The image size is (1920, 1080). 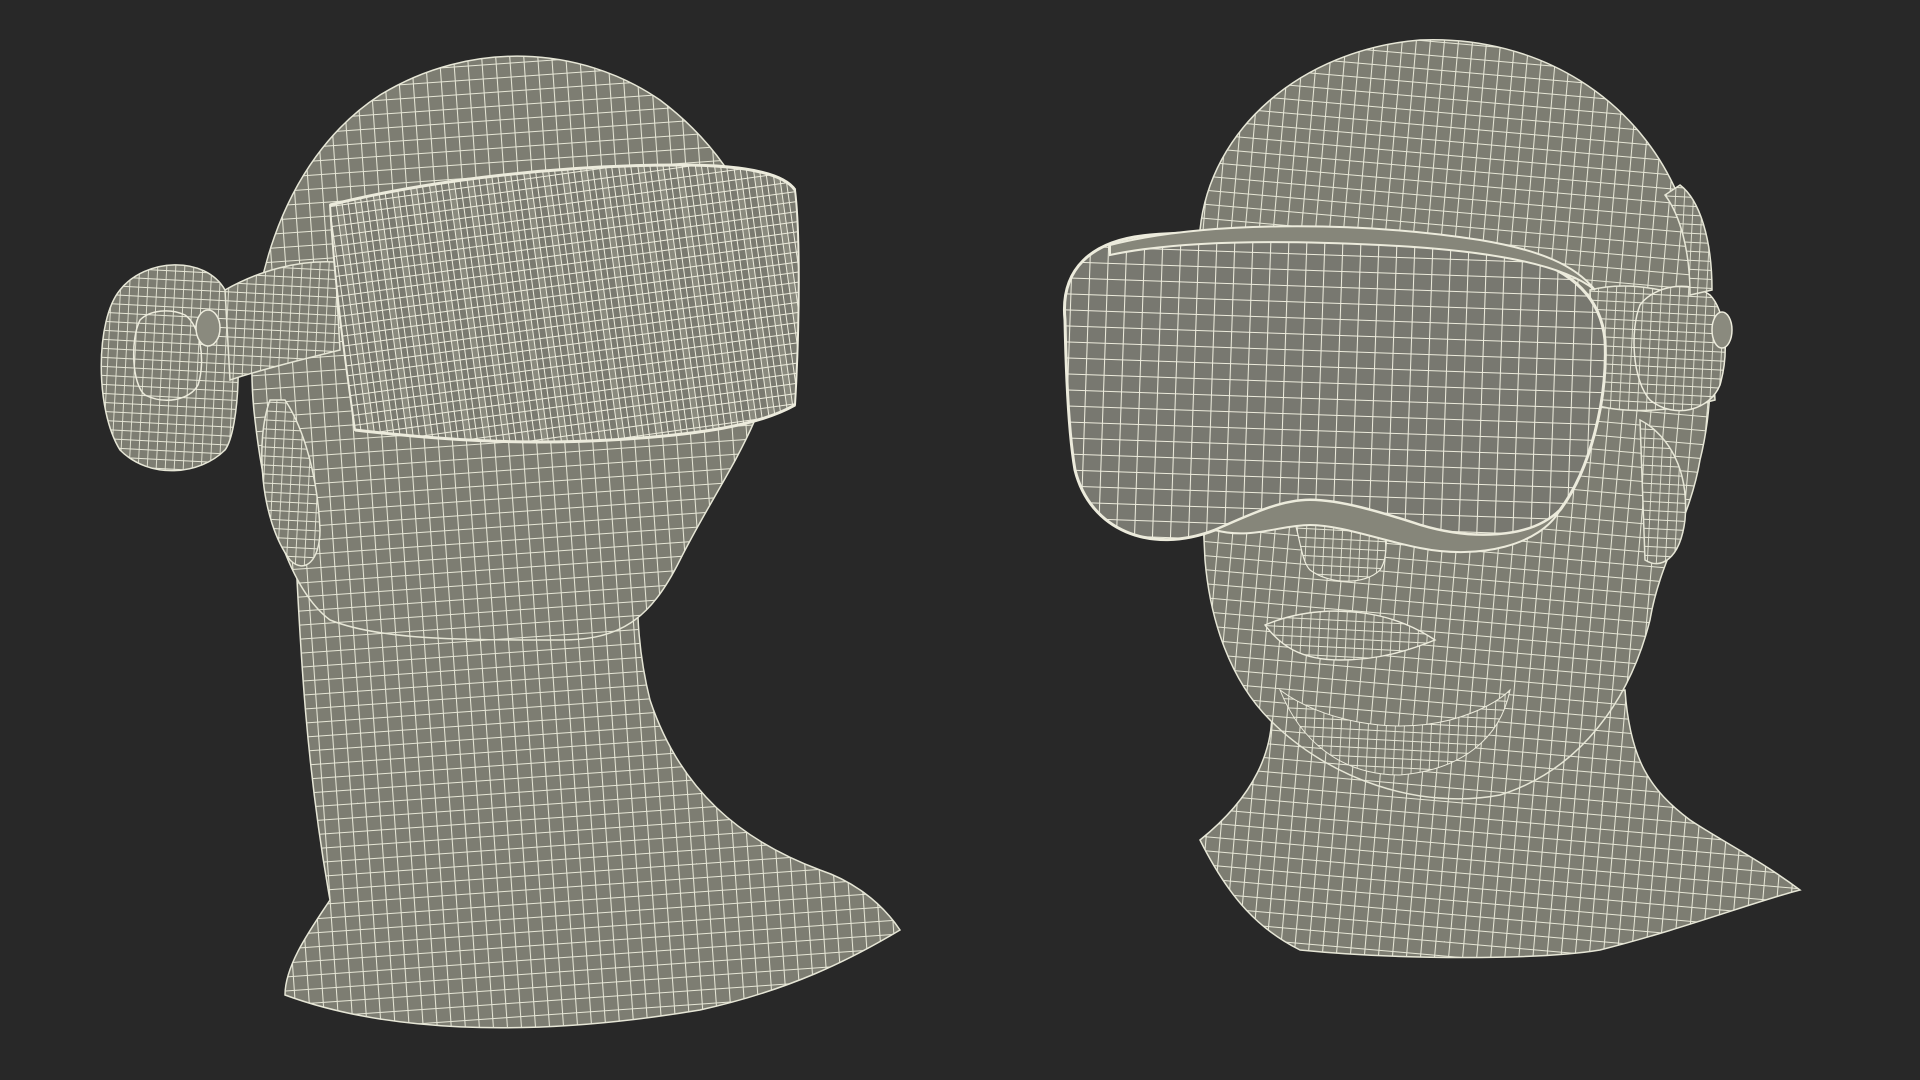 I want to click on left-ribbed-headband, so click(x=564, y=303).